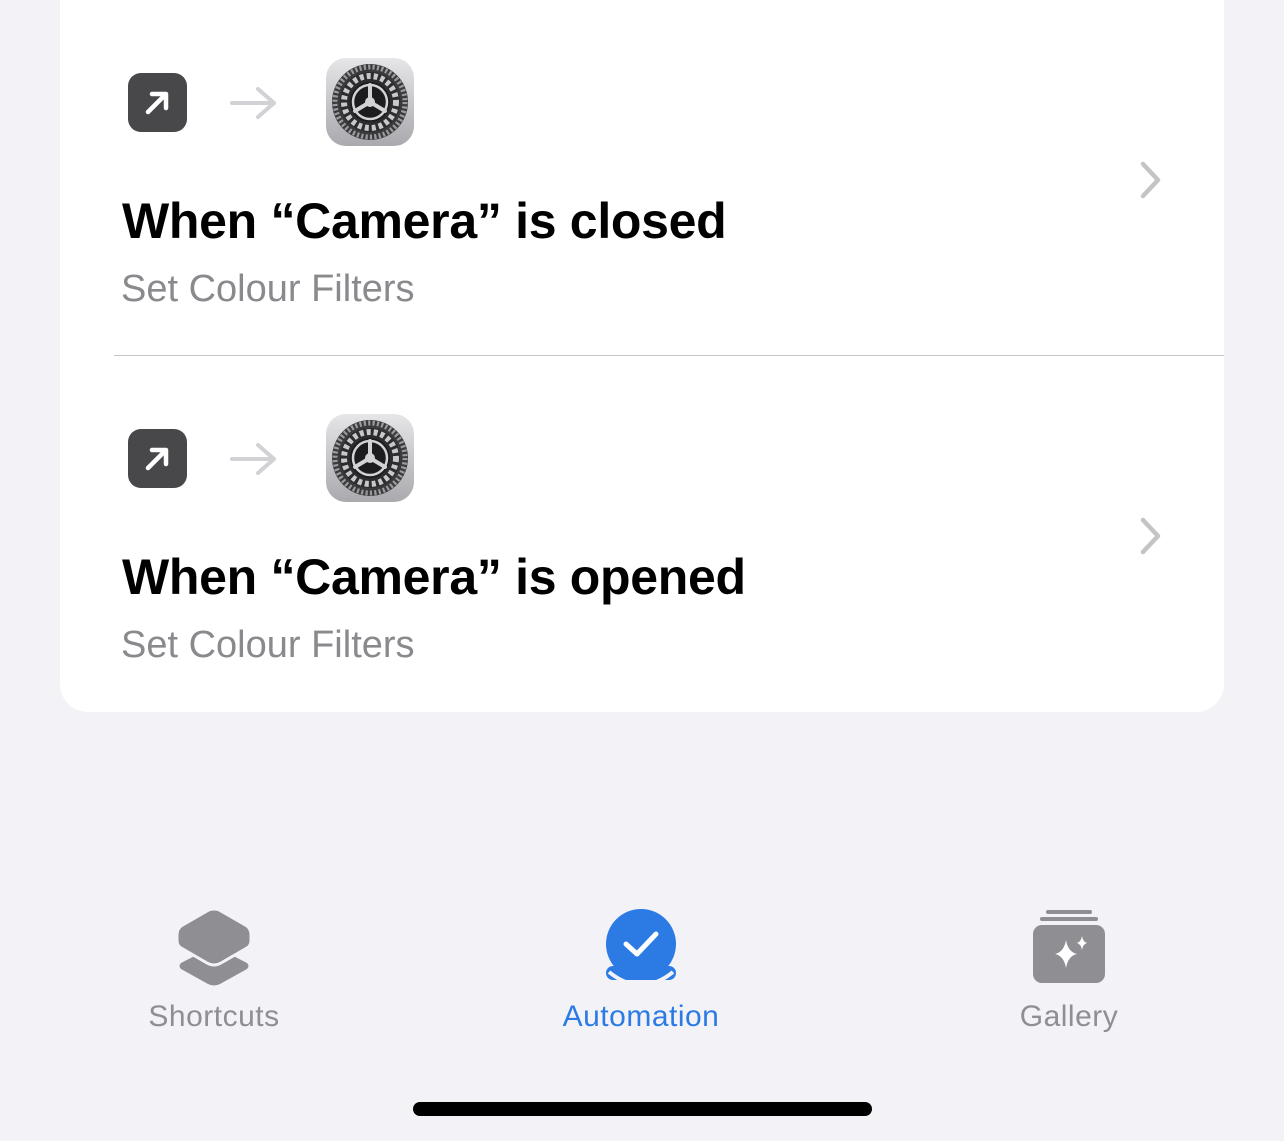 This screenshot has width=1284, height=1141. What do you see at coordinates (641, 947) in the screenshot?
I see `clock-check-icon` at bounding box center [641, 947].